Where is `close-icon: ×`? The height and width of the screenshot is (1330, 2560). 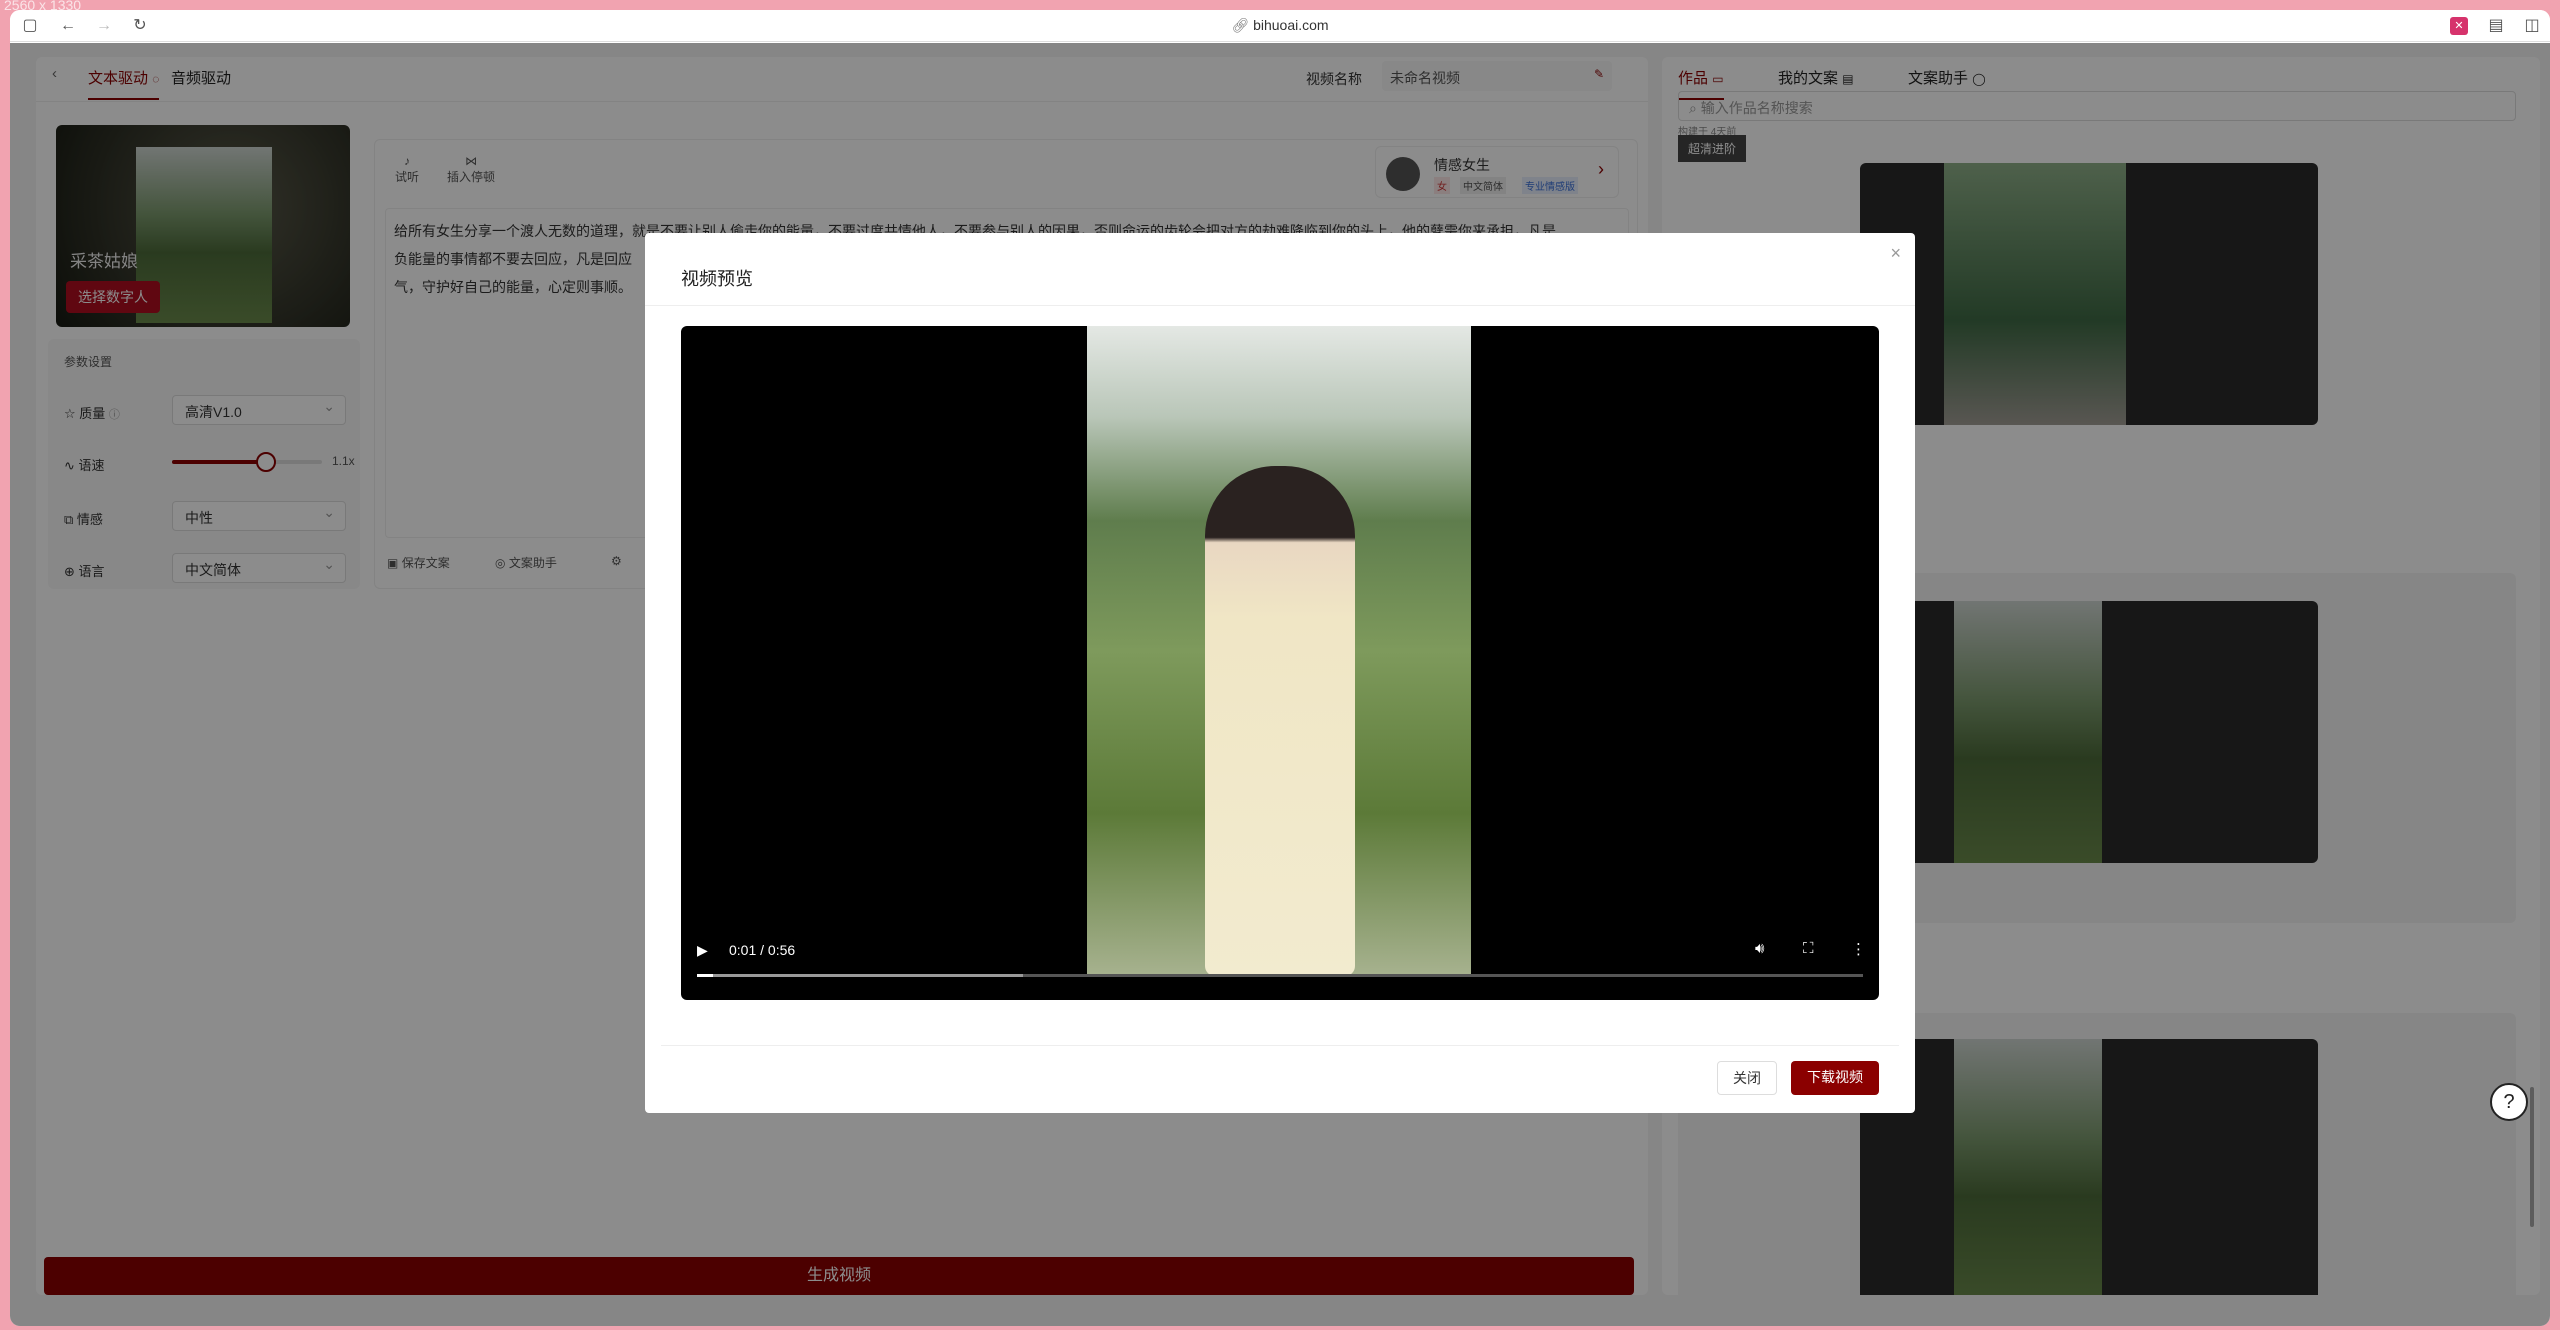 close-icon: × is located at coordinates (1895, 253).